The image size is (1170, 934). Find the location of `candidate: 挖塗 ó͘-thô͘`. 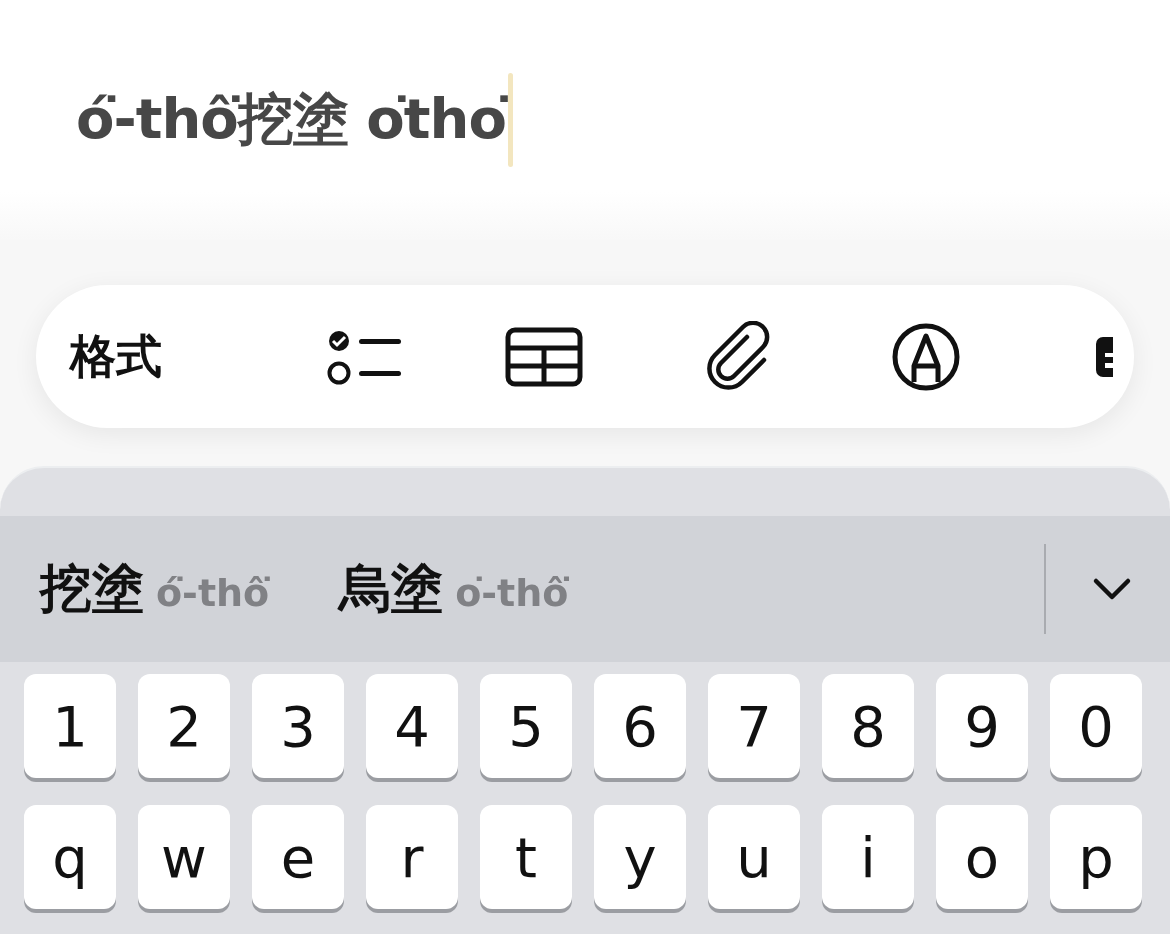

candidate: 挖塗 ó͘-thô͘ is located at coordinates (155, 589).